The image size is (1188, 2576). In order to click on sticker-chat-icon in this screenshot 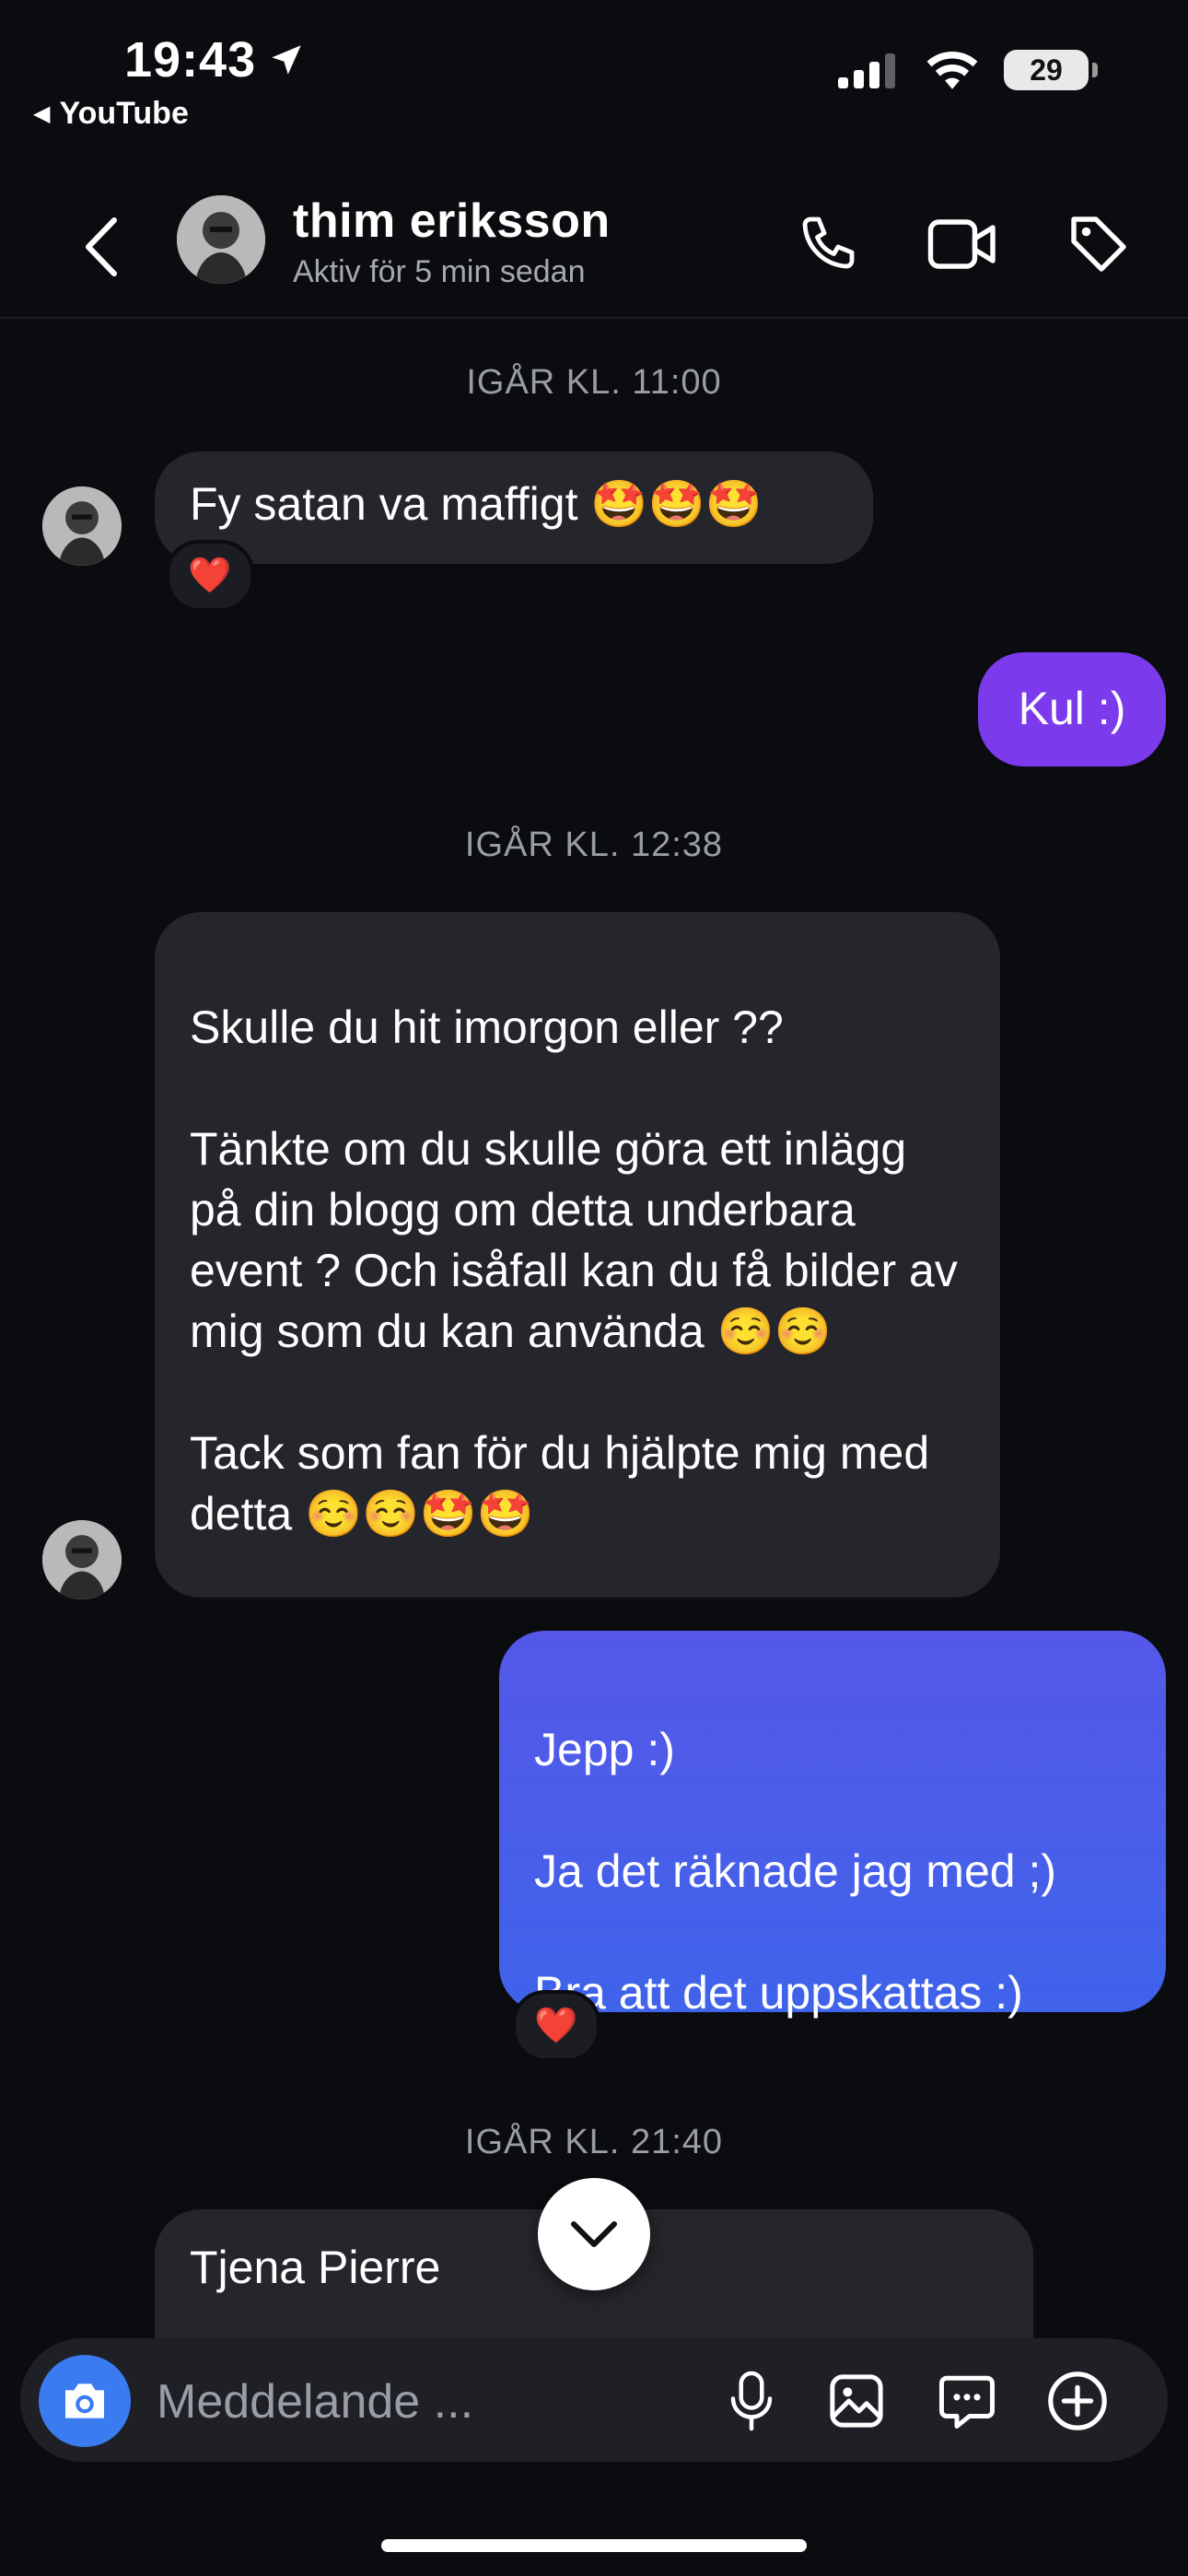, I will do `click(967, 2402)`.